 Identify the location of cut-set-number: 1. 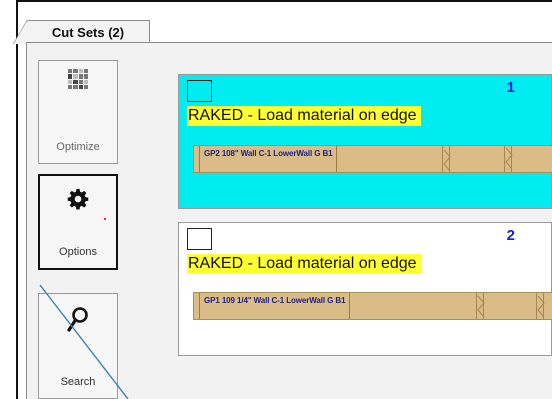
(510, 87).